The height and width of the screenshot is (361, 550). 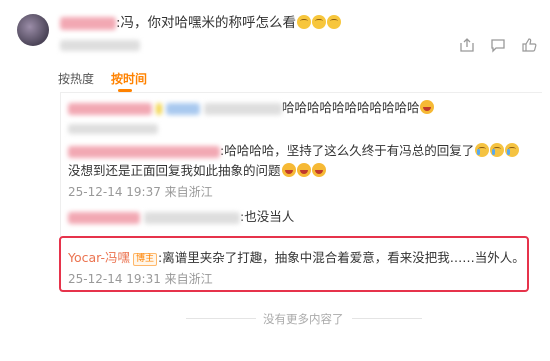 I want to click on avatar, so click(x=33, y=30).